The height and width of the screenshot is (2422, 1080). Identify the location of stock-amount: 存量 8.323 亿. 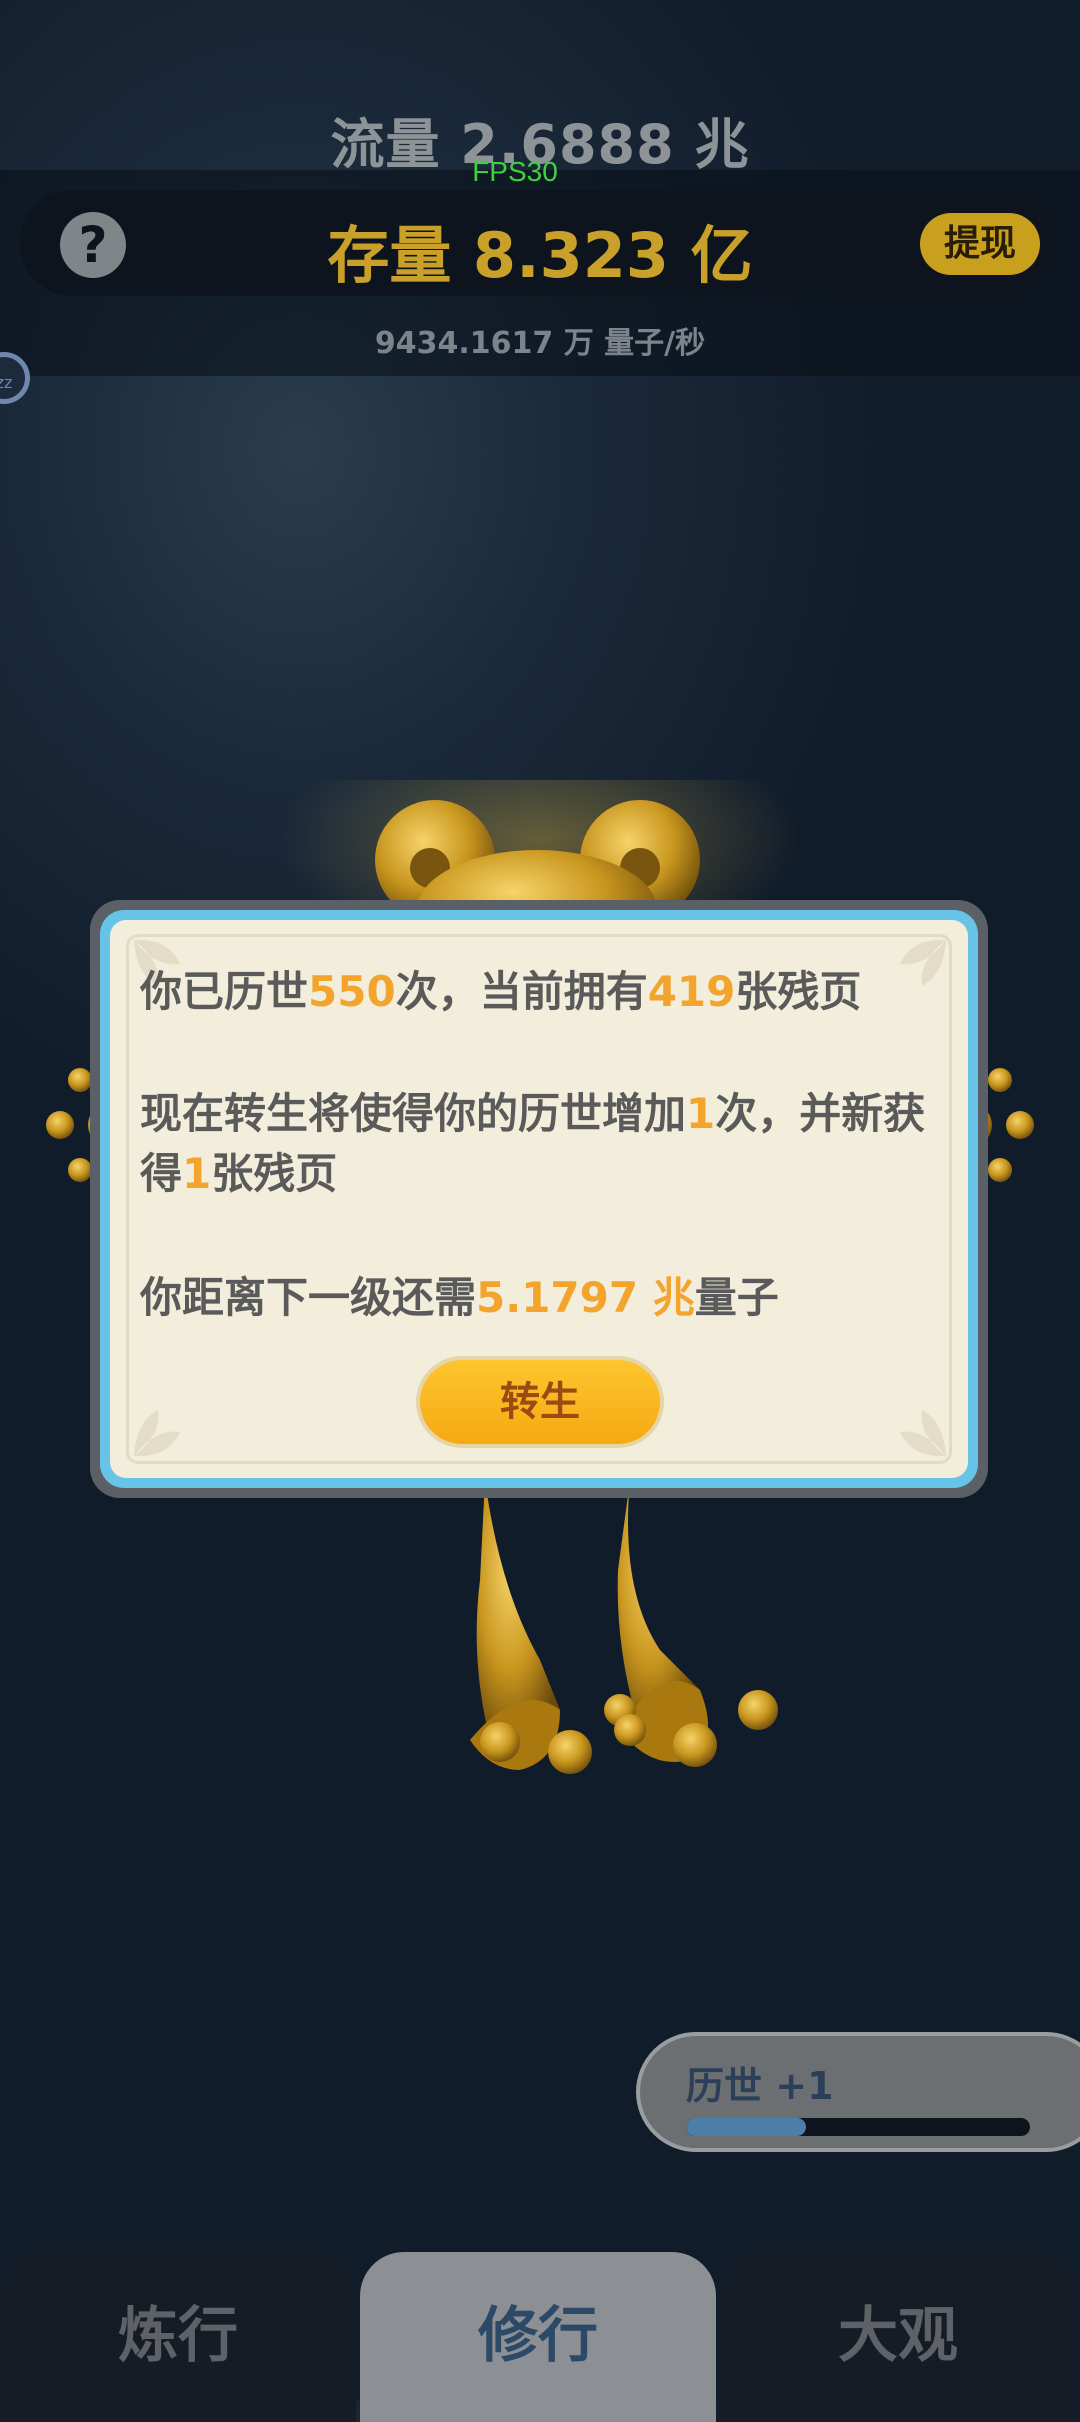
(540, 255).